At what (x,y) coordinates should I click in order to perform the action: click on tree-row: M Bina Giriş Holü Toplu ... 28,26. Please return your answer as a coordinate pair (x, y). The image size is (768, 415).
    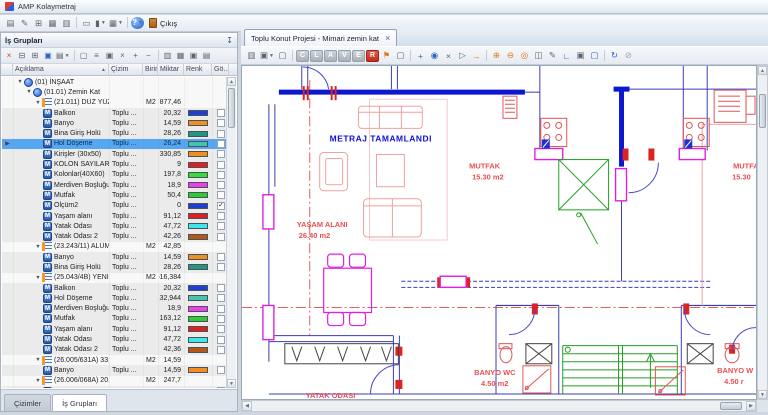
    Looking at the image, I should click on (114, 133).